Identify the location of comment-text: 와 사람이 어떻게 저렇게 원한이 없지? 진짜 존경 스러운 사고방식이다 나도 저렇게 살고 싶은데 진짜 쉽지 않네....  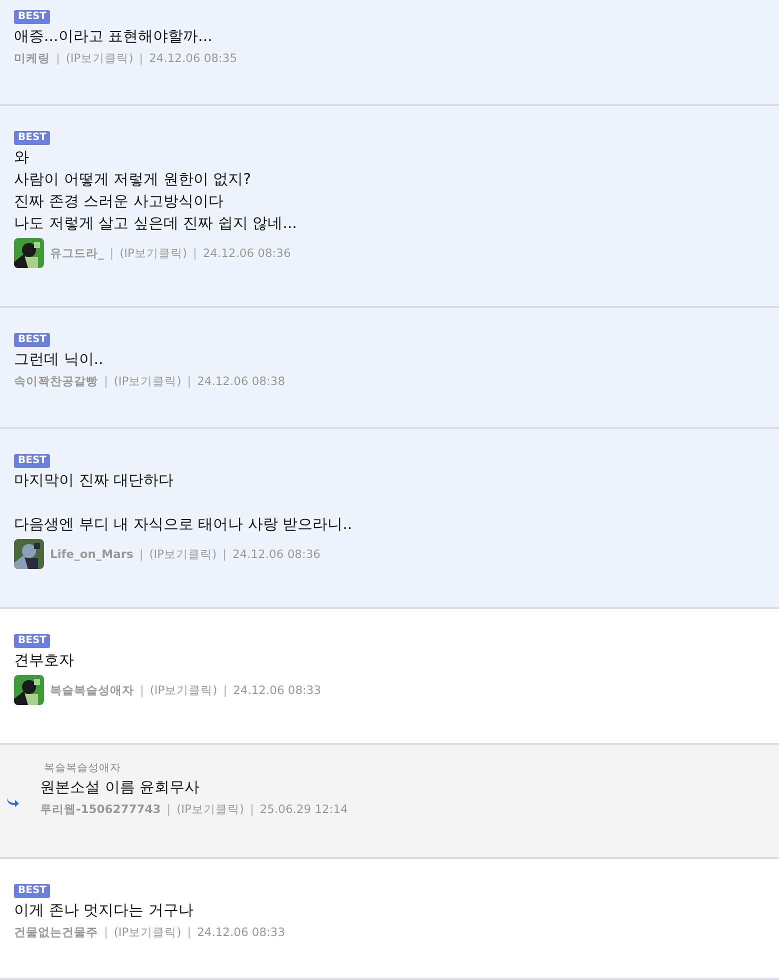
(156, 190).